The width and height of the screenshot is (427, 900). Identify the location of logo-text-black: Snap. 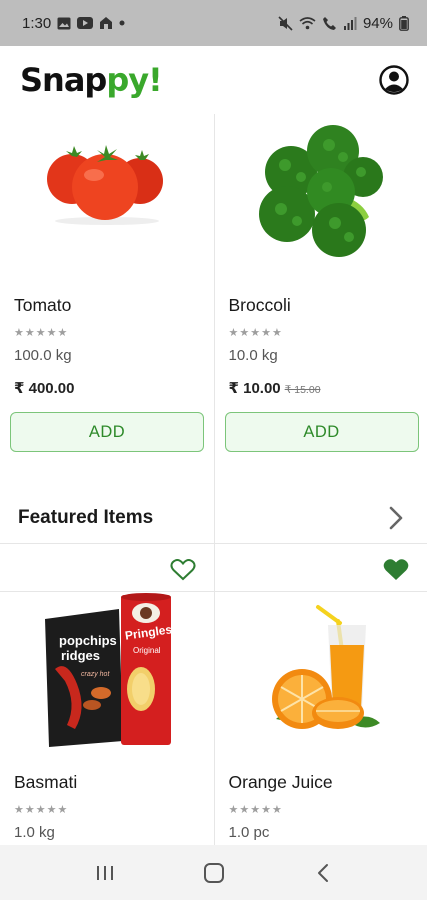
(63, 80).